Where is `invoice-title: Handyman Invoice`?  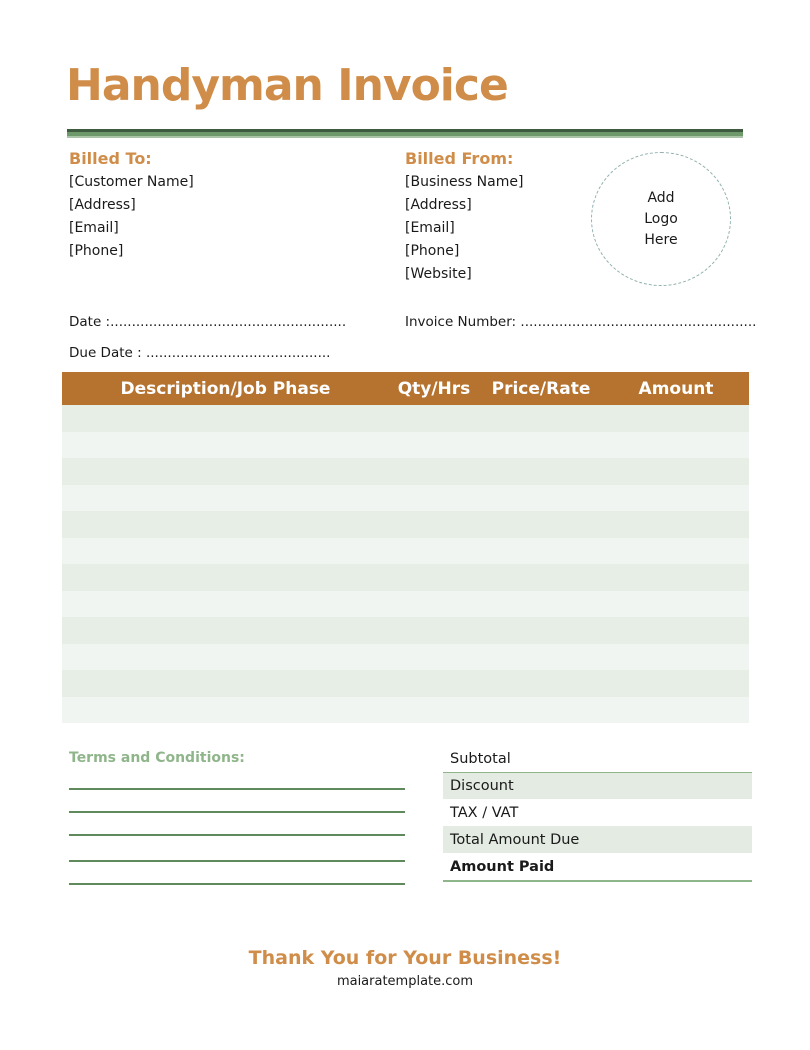 invoice-title: Handyman Invoice is located at coordinates (287, 85).